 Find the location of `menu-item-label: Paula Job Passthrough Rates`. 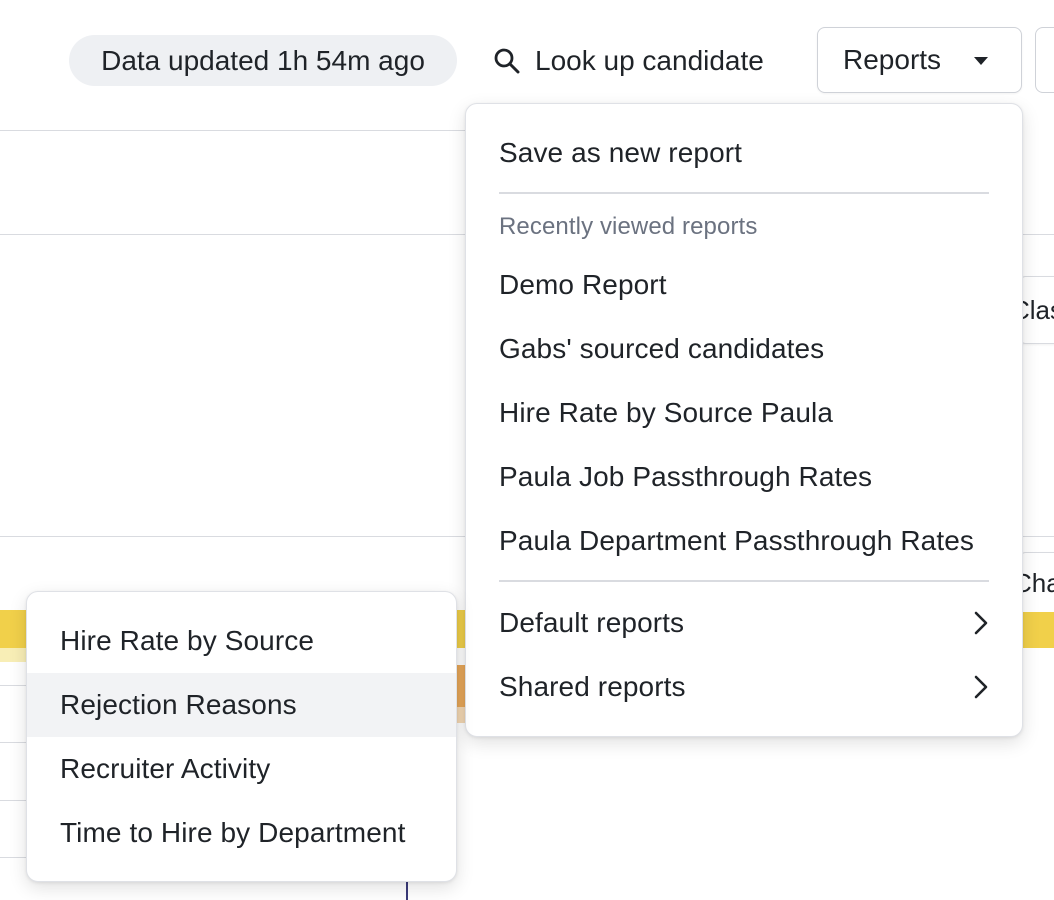

menu-item-label: Paula Job Passthrough Rates is located at coordinates (686, 476).